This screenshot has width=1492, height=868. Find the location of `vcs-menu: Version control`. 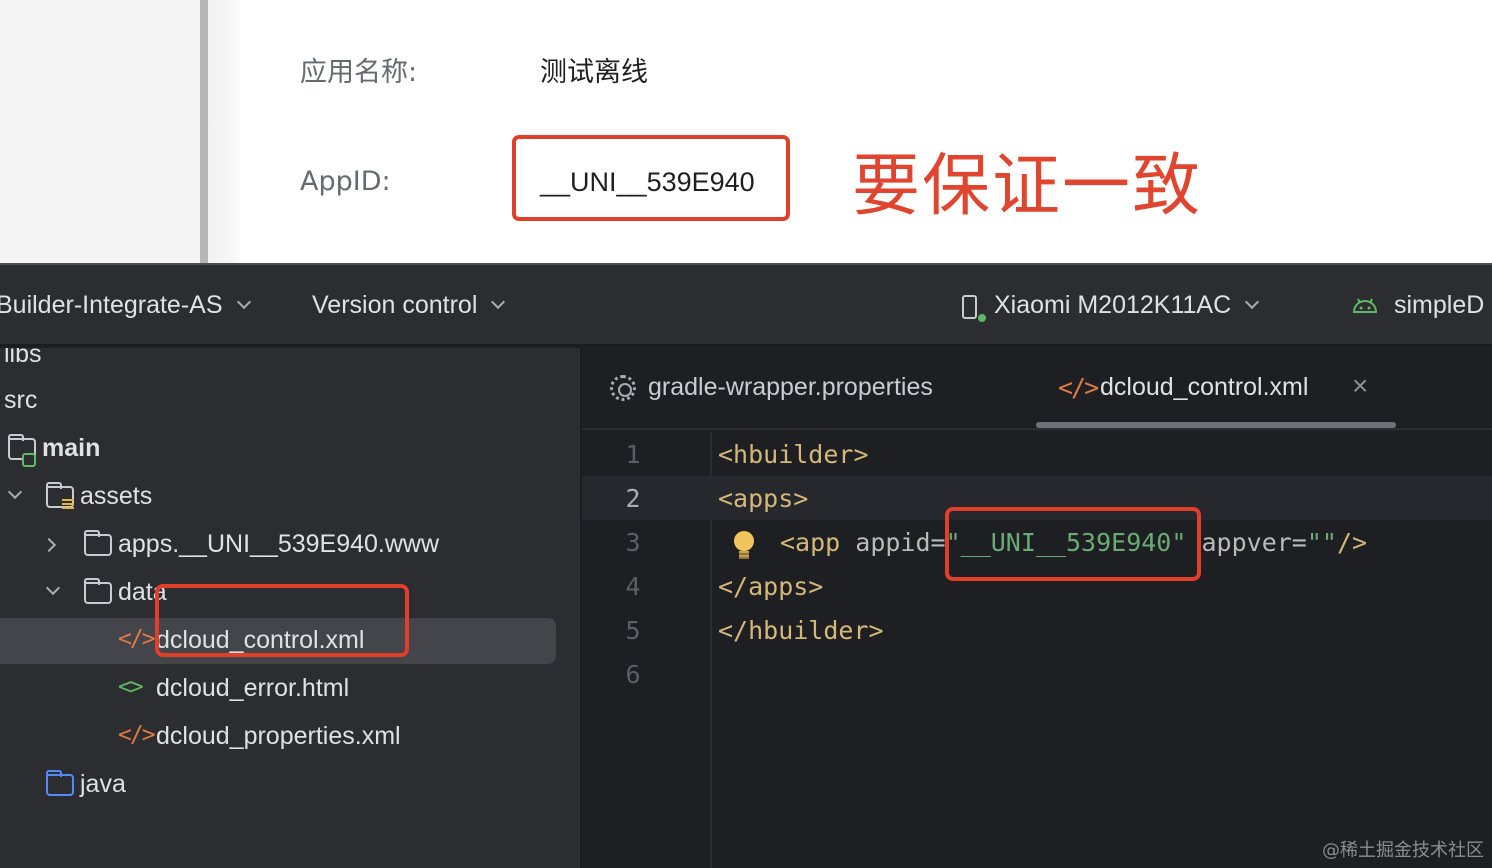

vcs-menu: Version control is located at coordinates (409, 305).